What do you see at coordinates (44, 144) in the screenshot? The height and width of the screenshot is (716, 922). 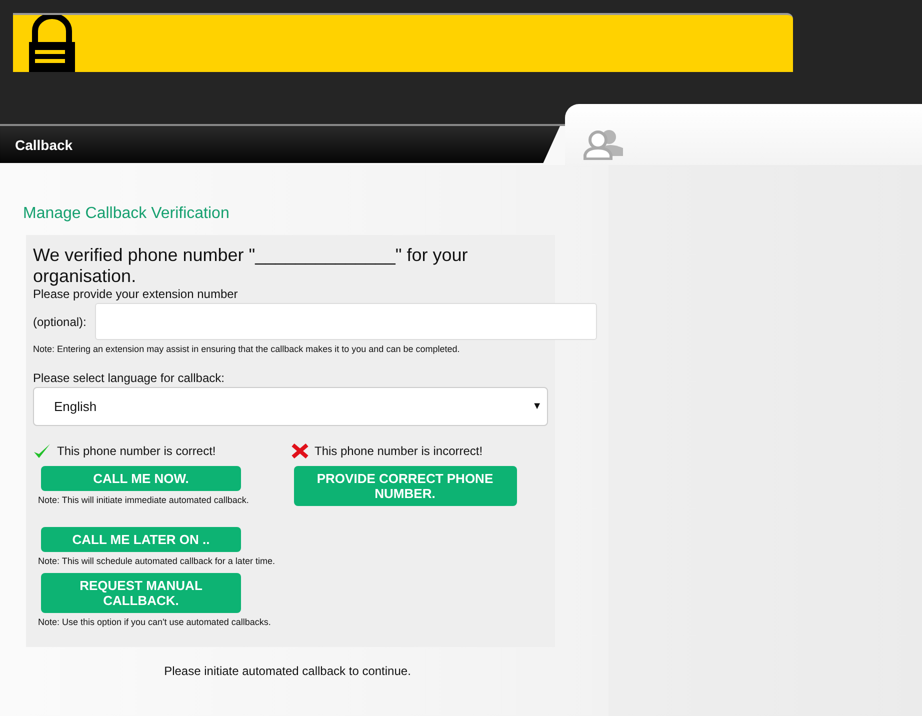 I see `callback-tab: Callback` at bounding box center [44, 144].